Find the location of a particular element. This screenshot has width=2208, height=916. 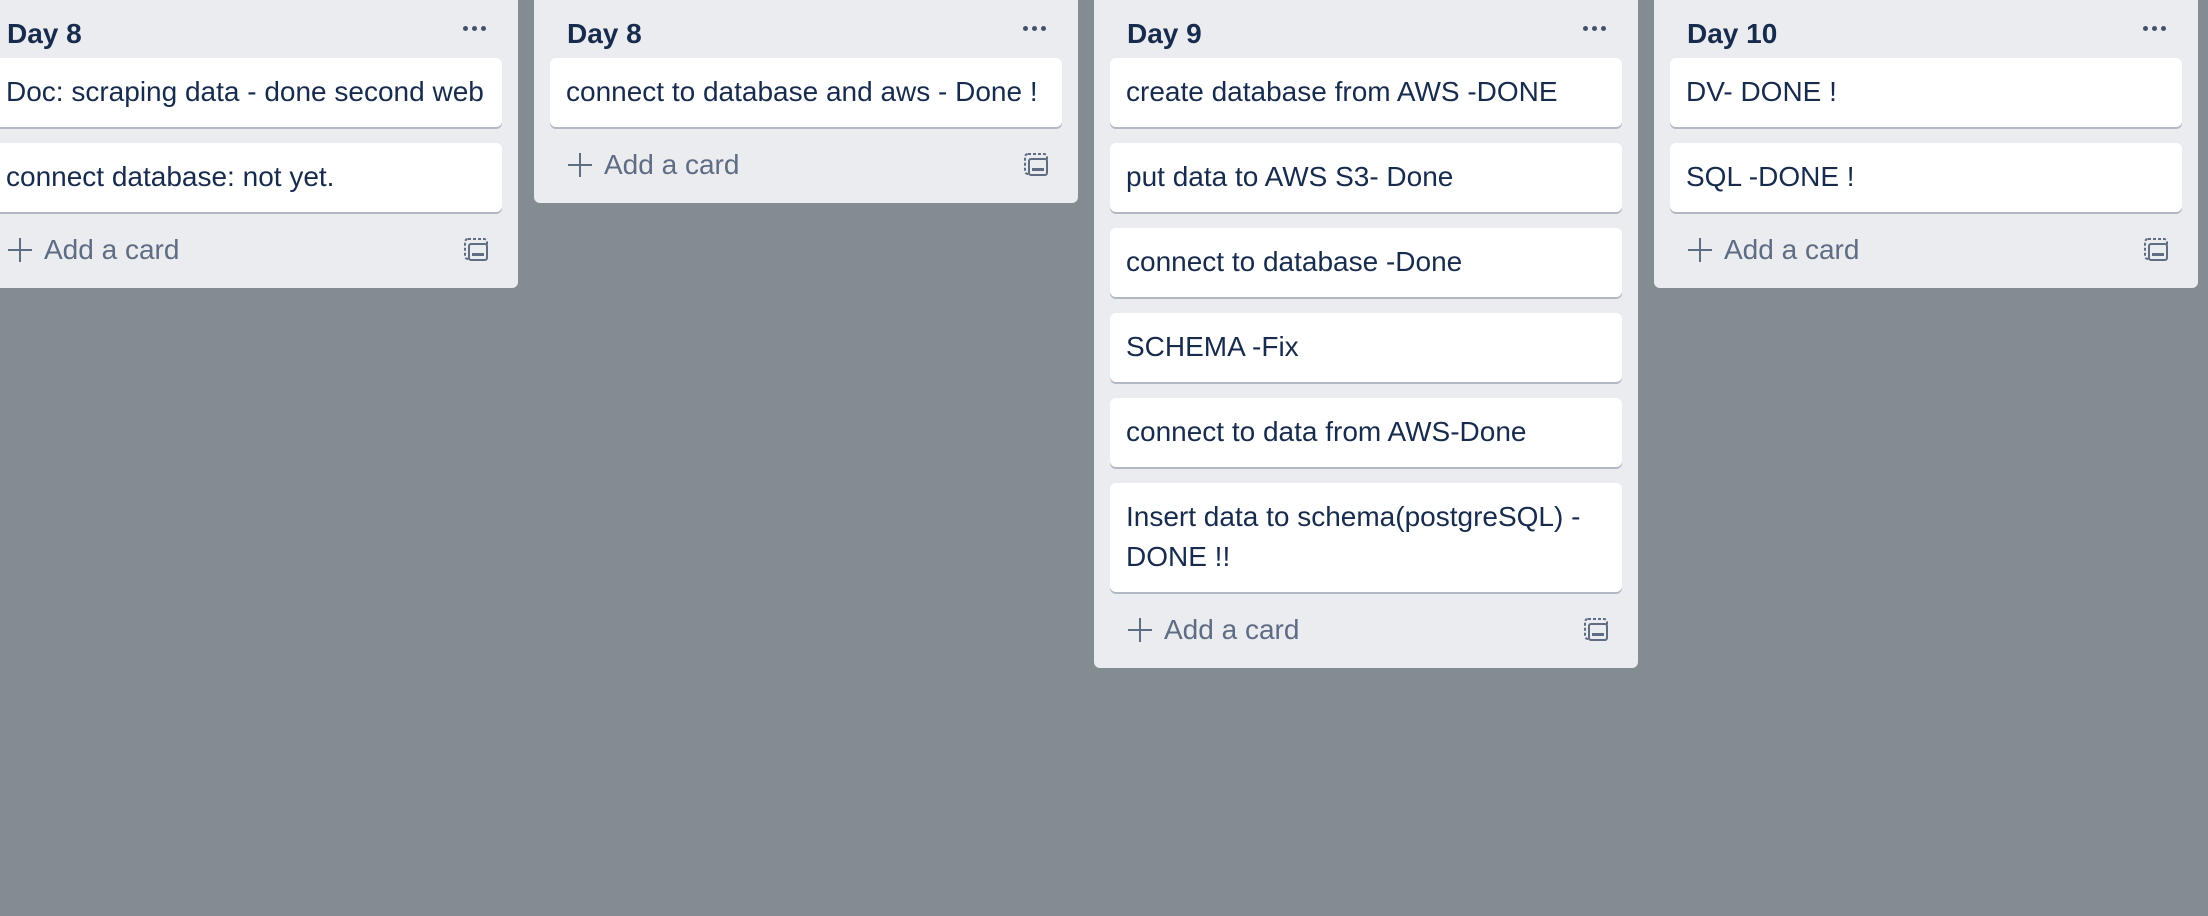

card: SCHEMA -Fix is located at coordinates (1366, 347).